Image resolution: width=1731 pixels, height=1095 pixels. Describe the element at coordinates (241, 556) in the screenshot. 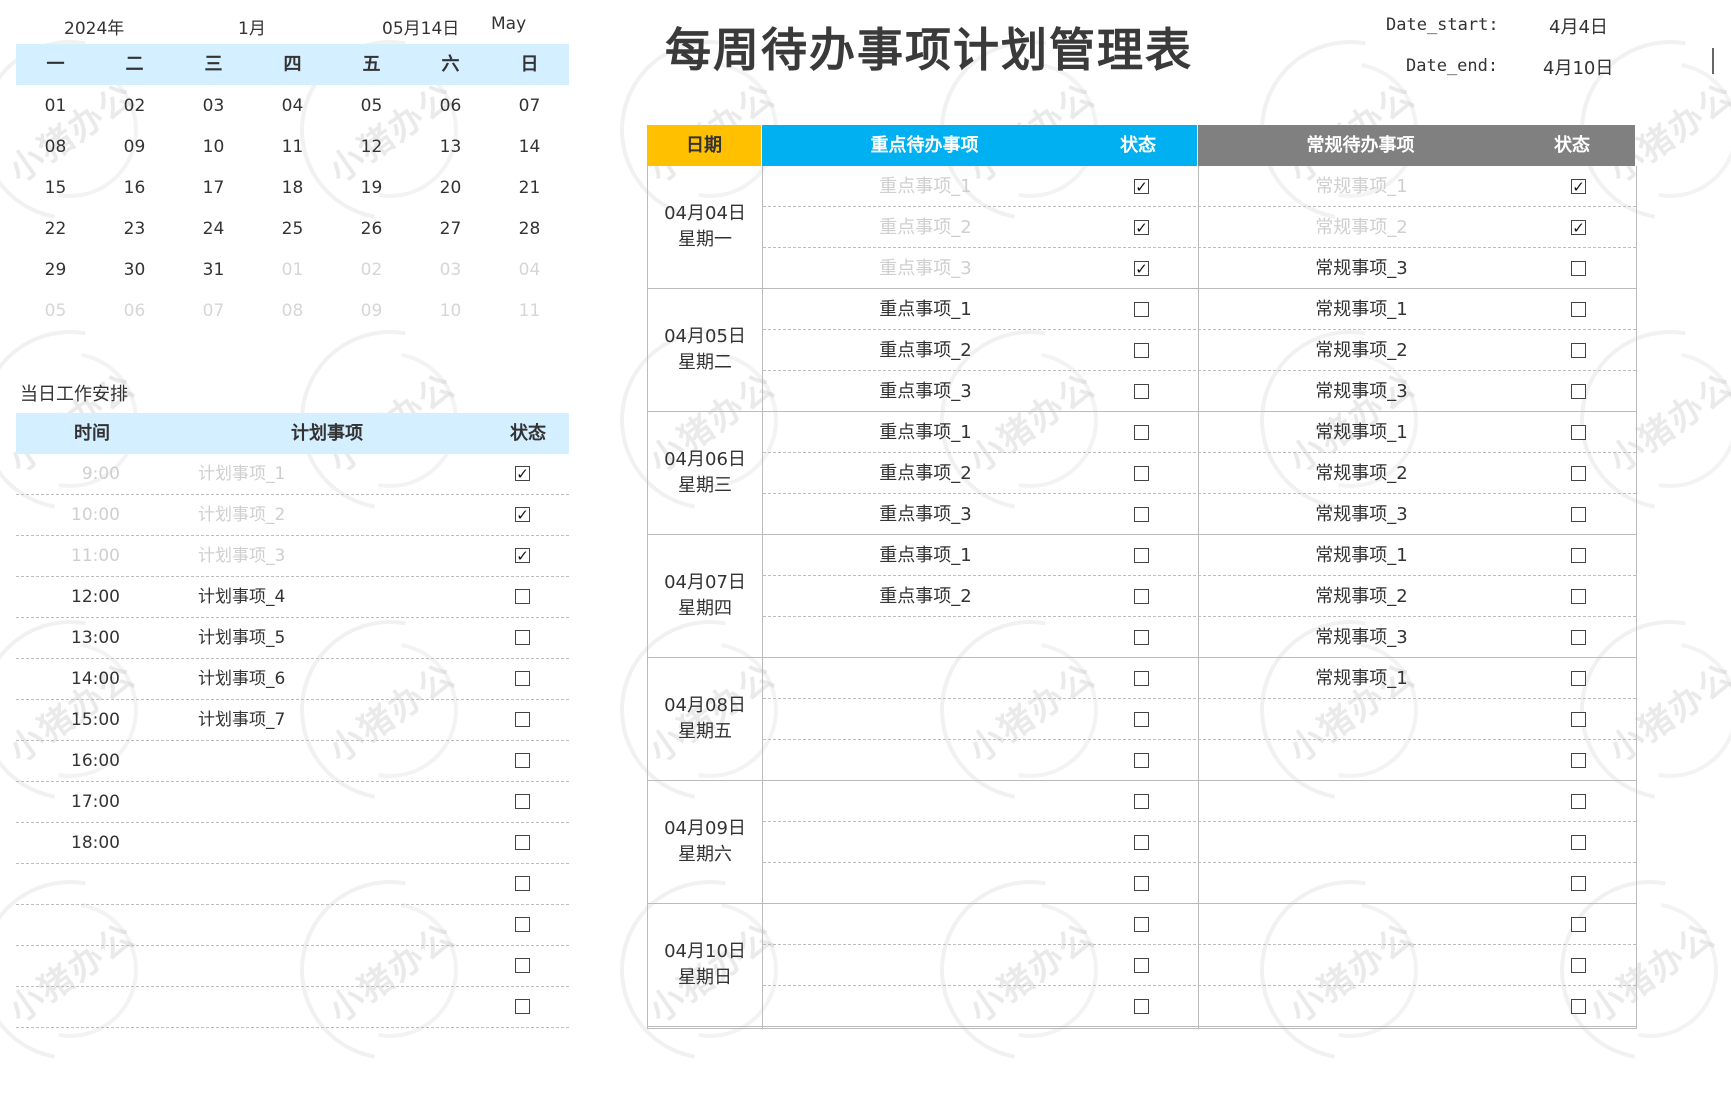

I see `schedule-item: 计划事项_3` at that location.